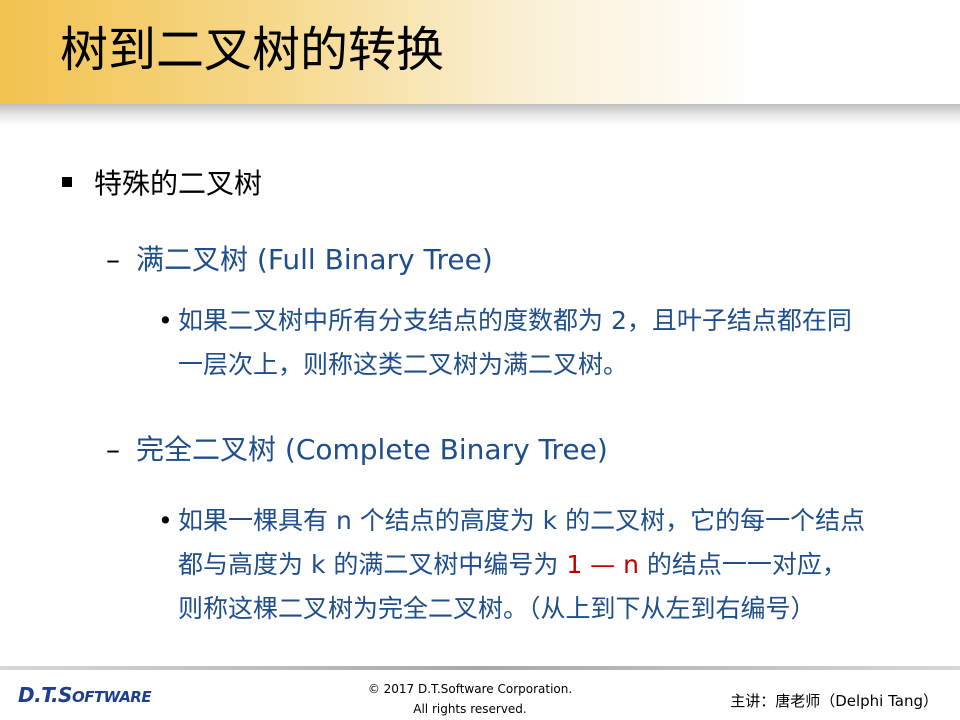 This screenshot has width=960, height=720. Describe the element at coordinates (515, 320) in the screenshot. I see `desc-line: 如果二叉树中所有分支结点的度数都为 2，且叶子结点都在同` at that location.